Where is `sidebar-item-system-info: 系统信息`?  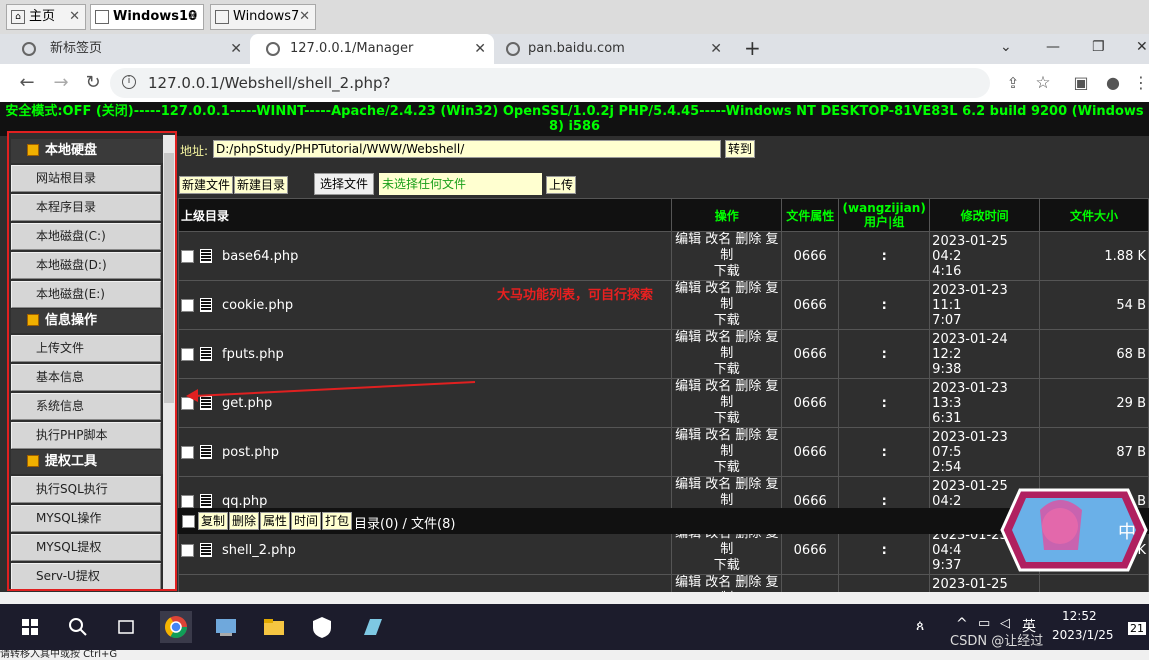
sidebar-item-system-info: 系统信息 is located at coordinates (86, 406).